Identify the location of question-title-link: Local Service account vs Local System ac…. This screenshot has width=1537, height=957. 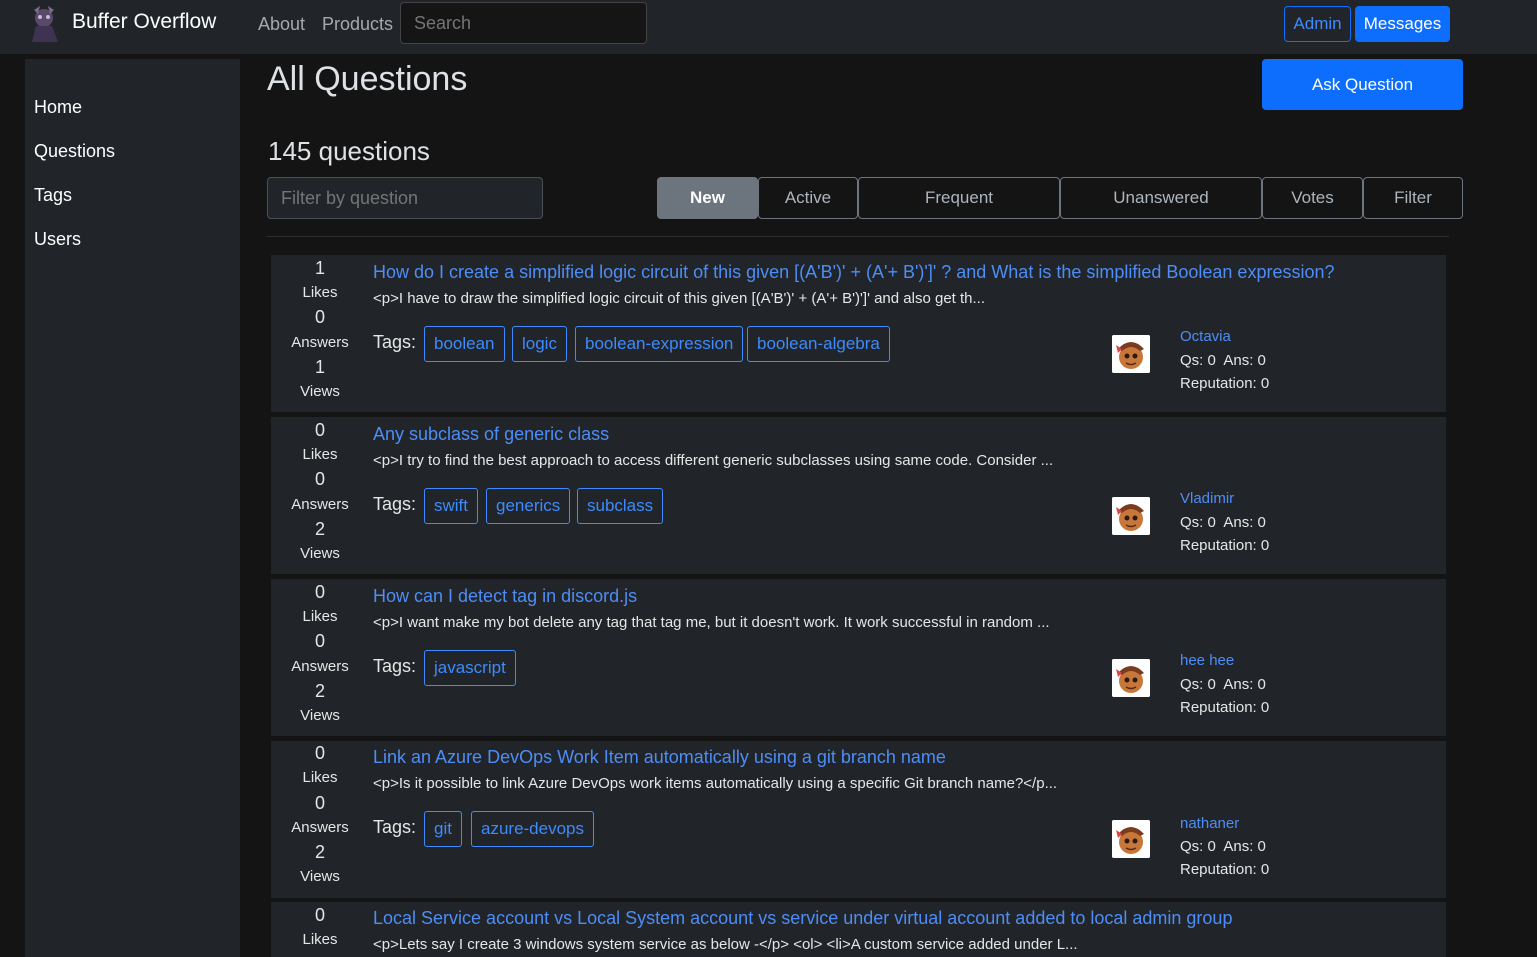
(802, 918).